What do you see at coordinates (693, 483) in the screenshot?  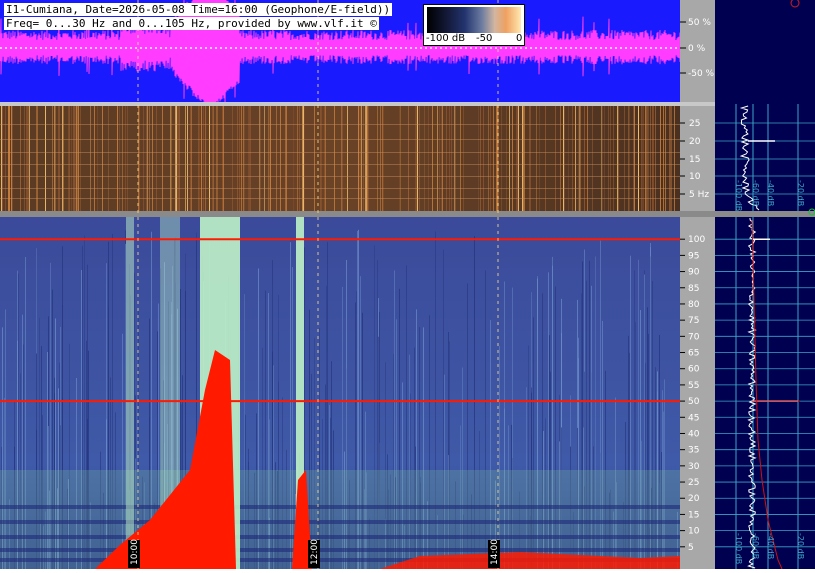 I see `lower-tick-label: 25` at bounding box center [693, 483].